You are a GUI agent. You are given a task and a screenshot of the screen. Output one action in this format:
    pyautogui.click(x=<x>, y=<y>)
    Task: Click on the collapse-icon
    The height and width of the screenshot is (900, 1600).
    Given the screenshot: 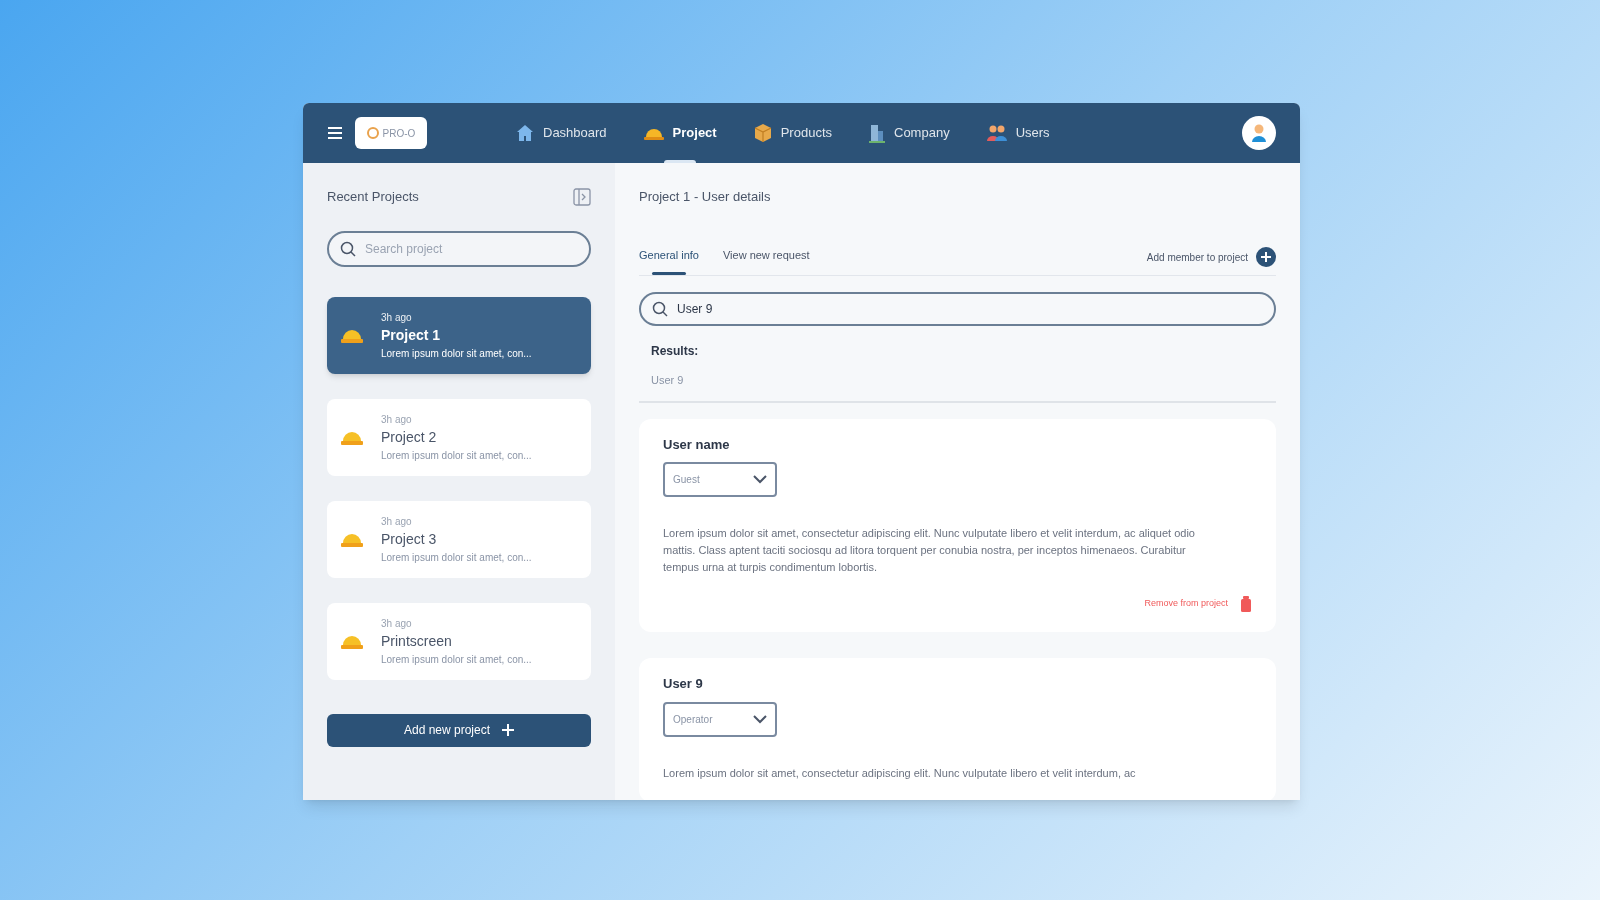 What is the action you would take?
    pyautogui.click(x=582, y=196)
    